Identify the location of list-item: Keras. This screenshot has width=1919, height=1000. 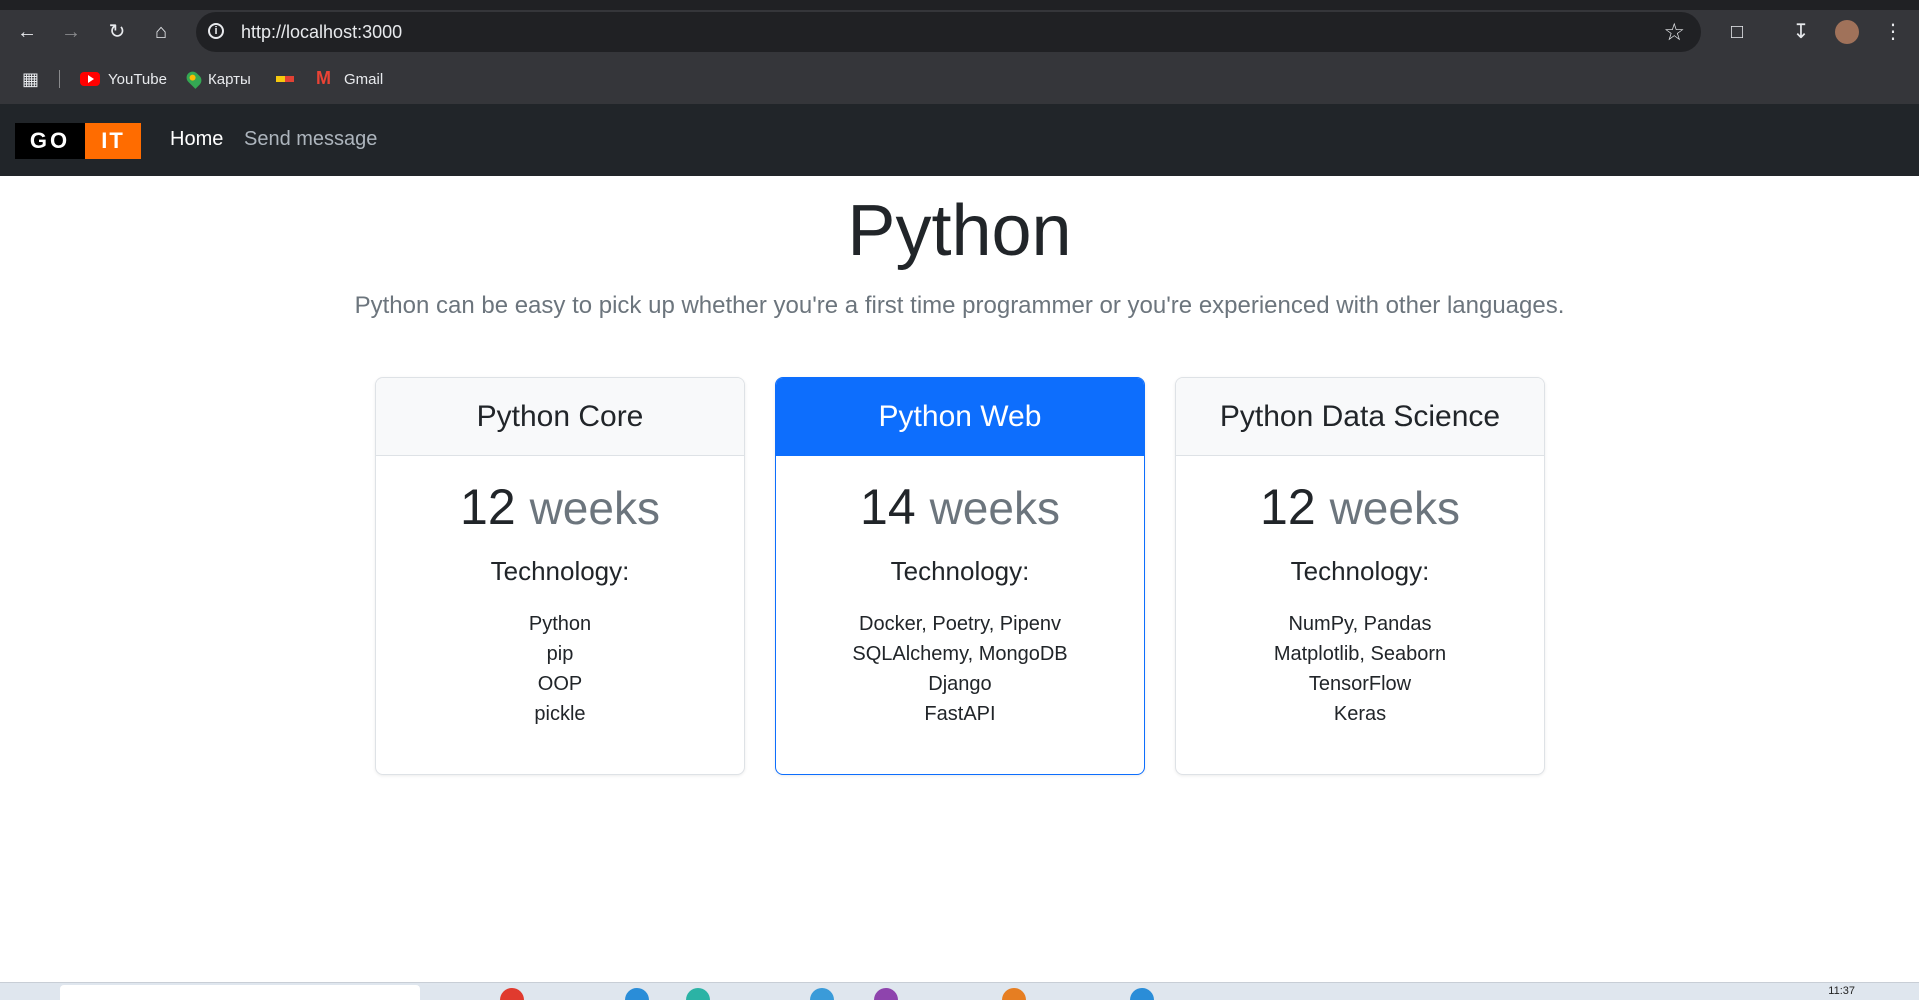
(1360, 714).